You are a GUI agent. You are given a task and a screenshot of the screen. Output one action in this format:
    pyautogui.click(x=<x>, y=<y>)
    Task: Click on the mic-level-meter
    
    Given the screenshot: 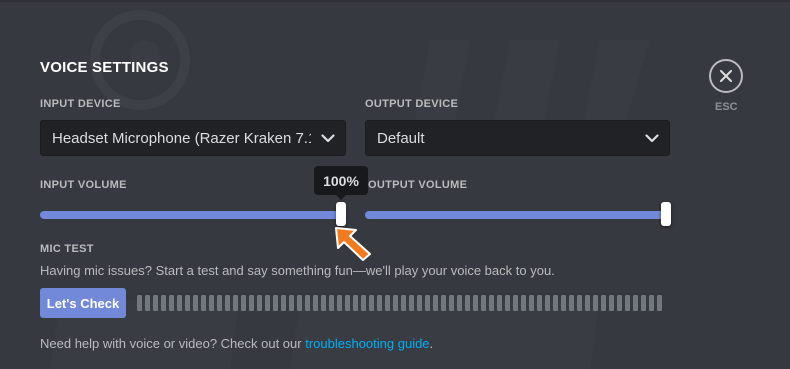 What is the action you would take?
    pyautogui.click(x=403, y=303)
    